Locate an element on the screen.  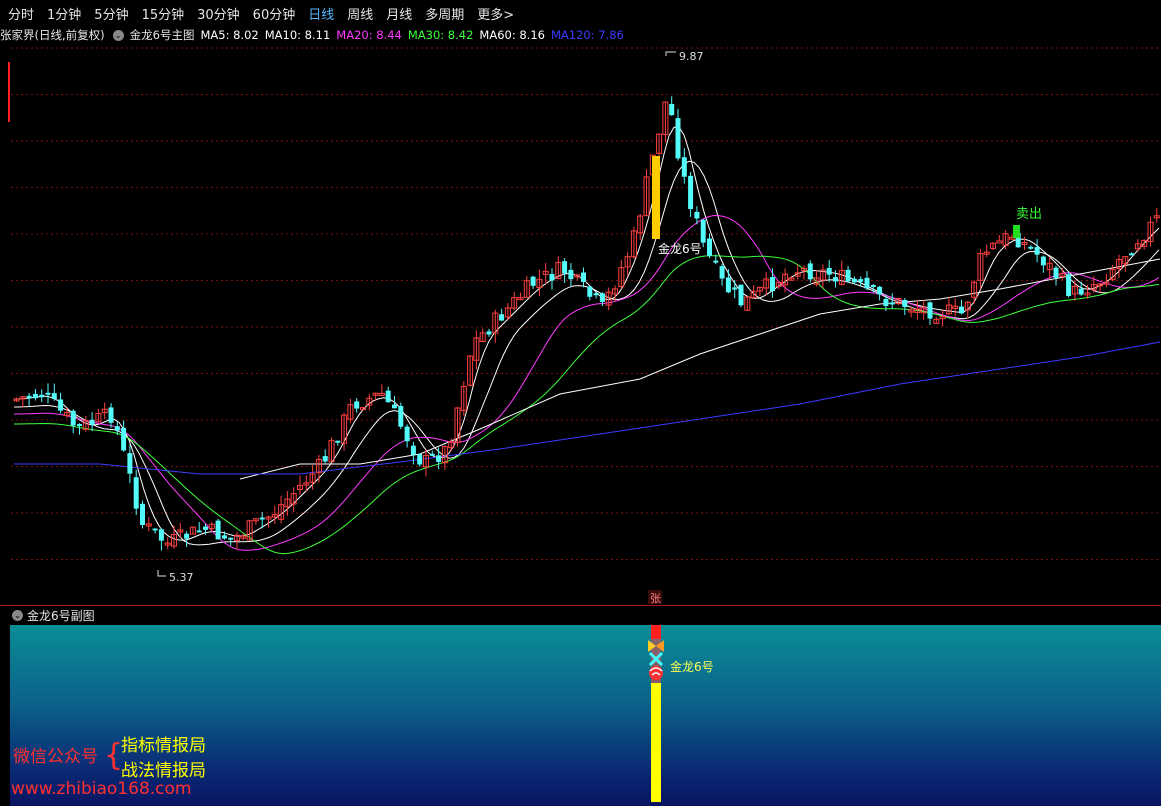
tab-period-7: 周线 is located at coordinates (358, 13).